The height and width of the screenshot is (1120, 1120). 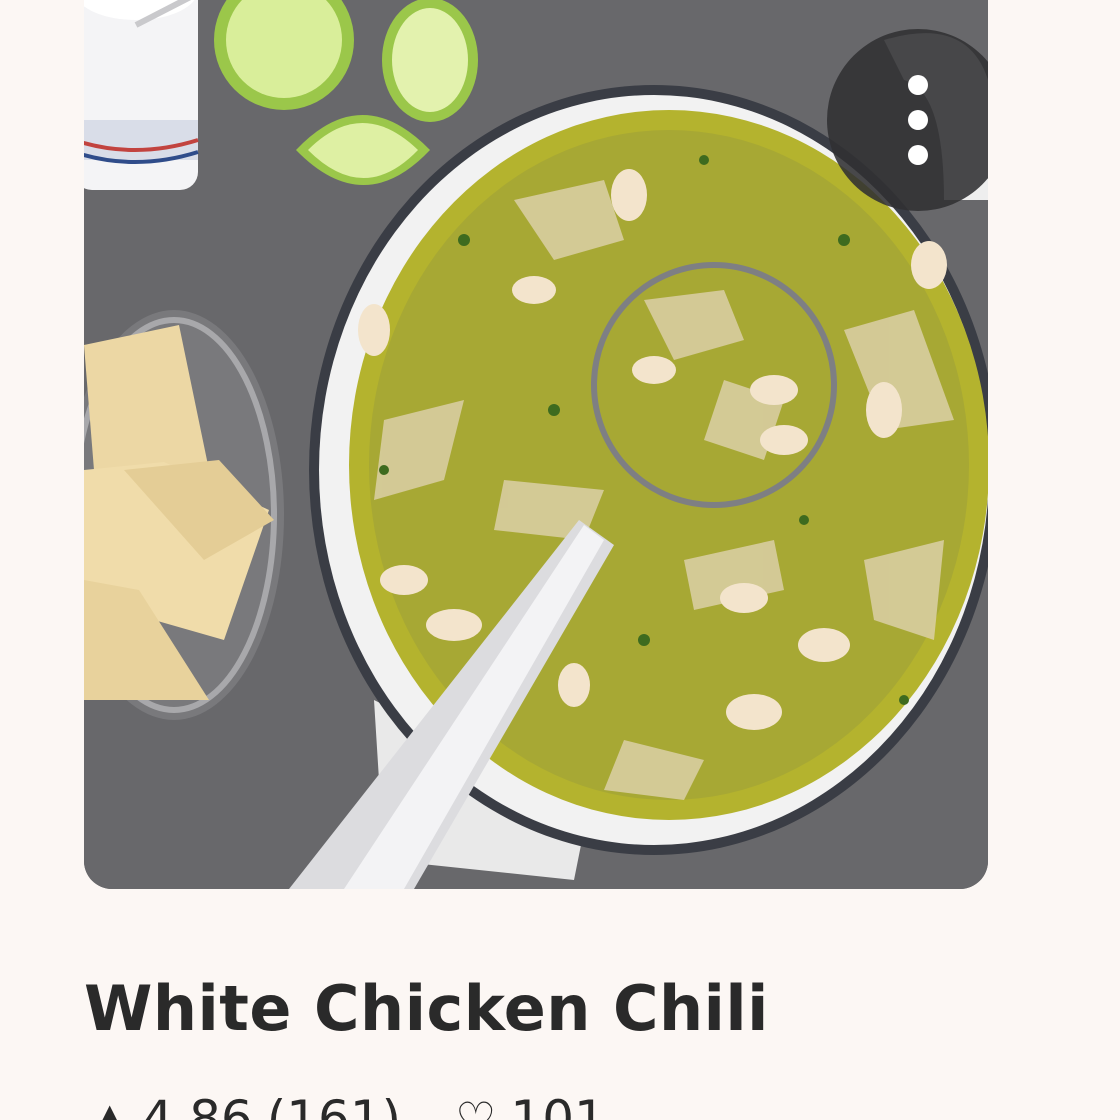 What do you see at coordinates (426, 1008) in the screenshot?
I see `recipe-title: White Chicken Chili` at bounding box center [426, 1008].